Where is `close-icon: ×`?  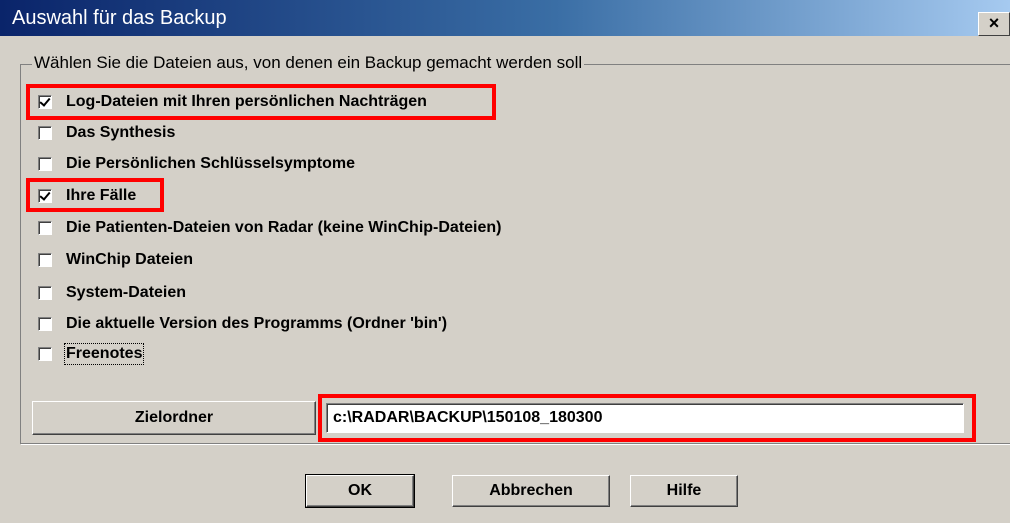 close-icon: × is located at coordinates (994, 23).